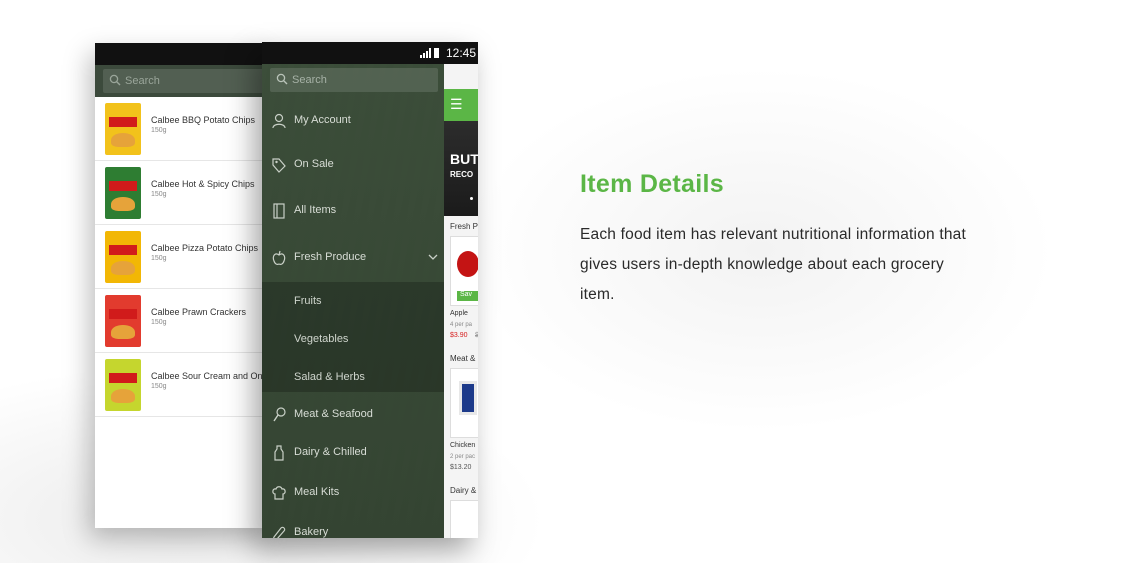 The height and width of the screenshot is (563, 1136). What do you see at coordinates (462, 174) in the screenshot?
I see `banner-subtitle: RECO` at bounding box center [462, 174].